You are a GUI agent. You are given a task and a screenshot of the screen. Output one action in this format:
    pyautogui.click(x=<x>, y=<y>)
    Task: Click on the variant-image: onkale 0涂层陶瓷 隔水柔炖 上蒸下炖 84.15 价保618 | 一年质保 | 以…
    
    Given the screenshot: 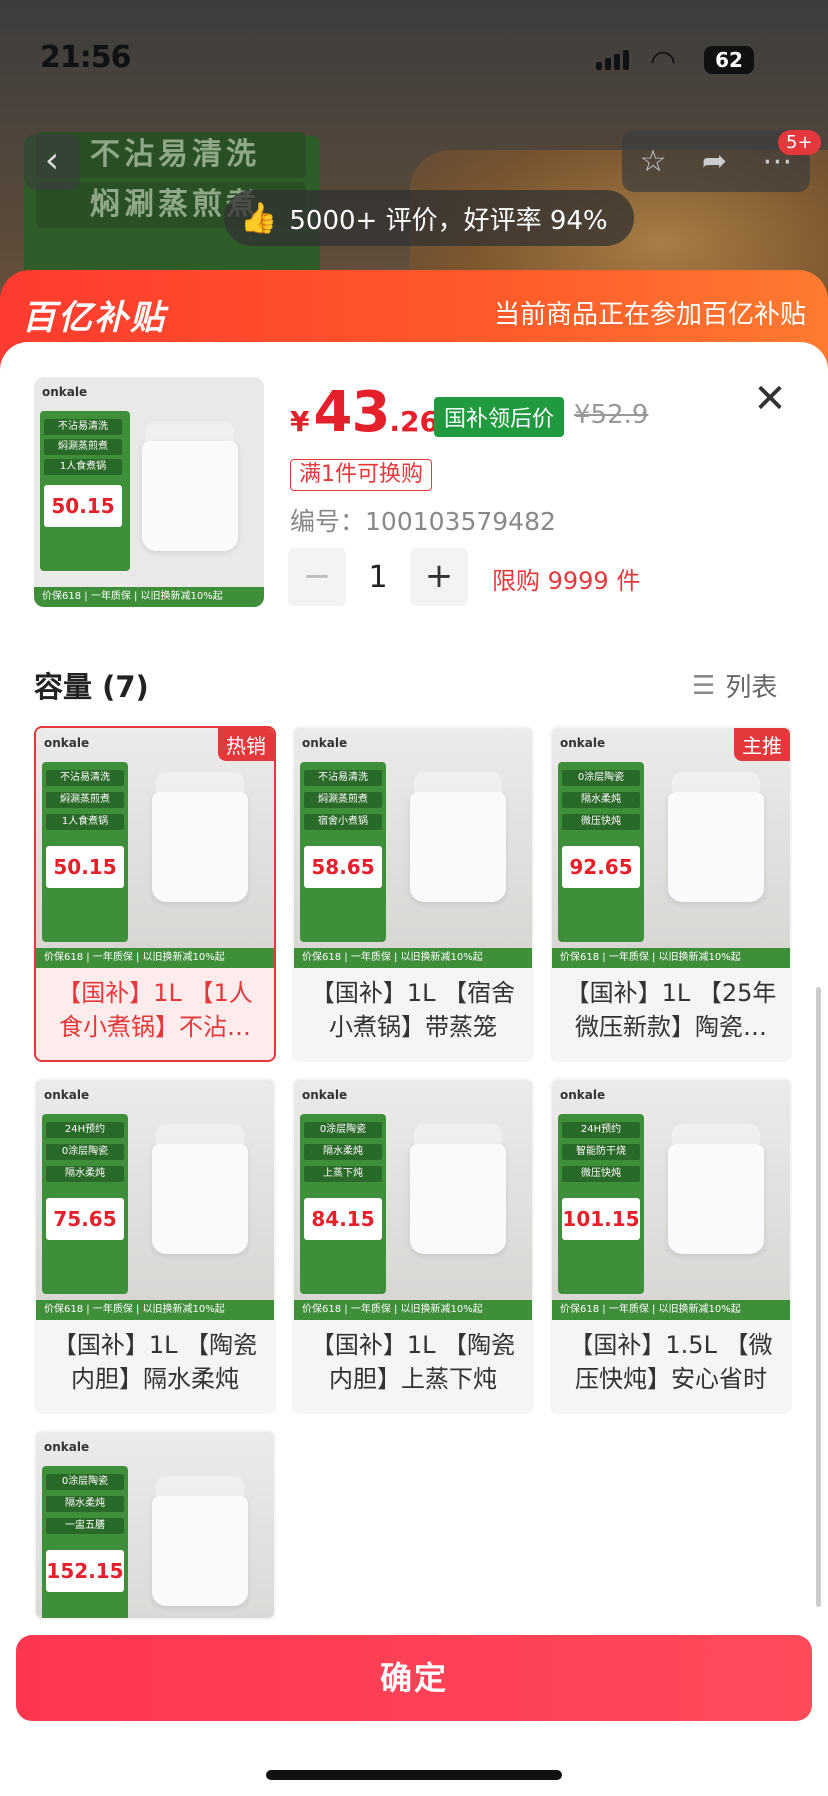 What is the action you would take?
    pyautogui.click(x=413, y=1200)
    